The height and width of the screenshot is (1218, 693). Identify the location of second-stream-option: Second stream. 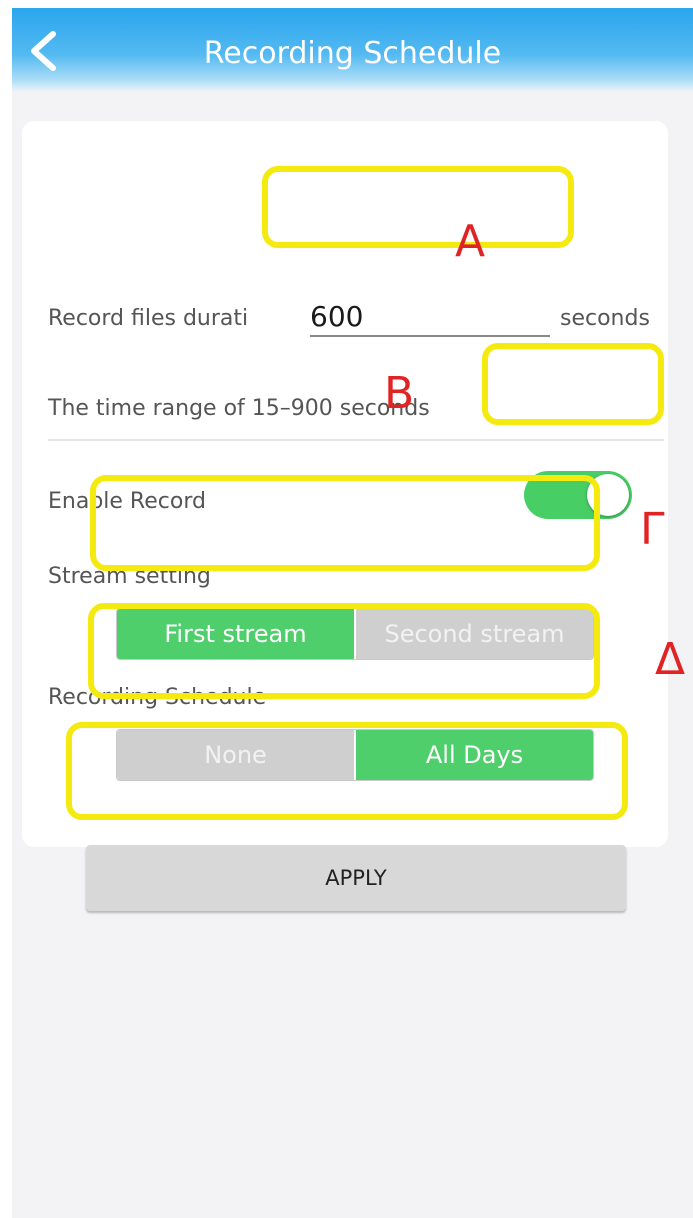
(474, 634).